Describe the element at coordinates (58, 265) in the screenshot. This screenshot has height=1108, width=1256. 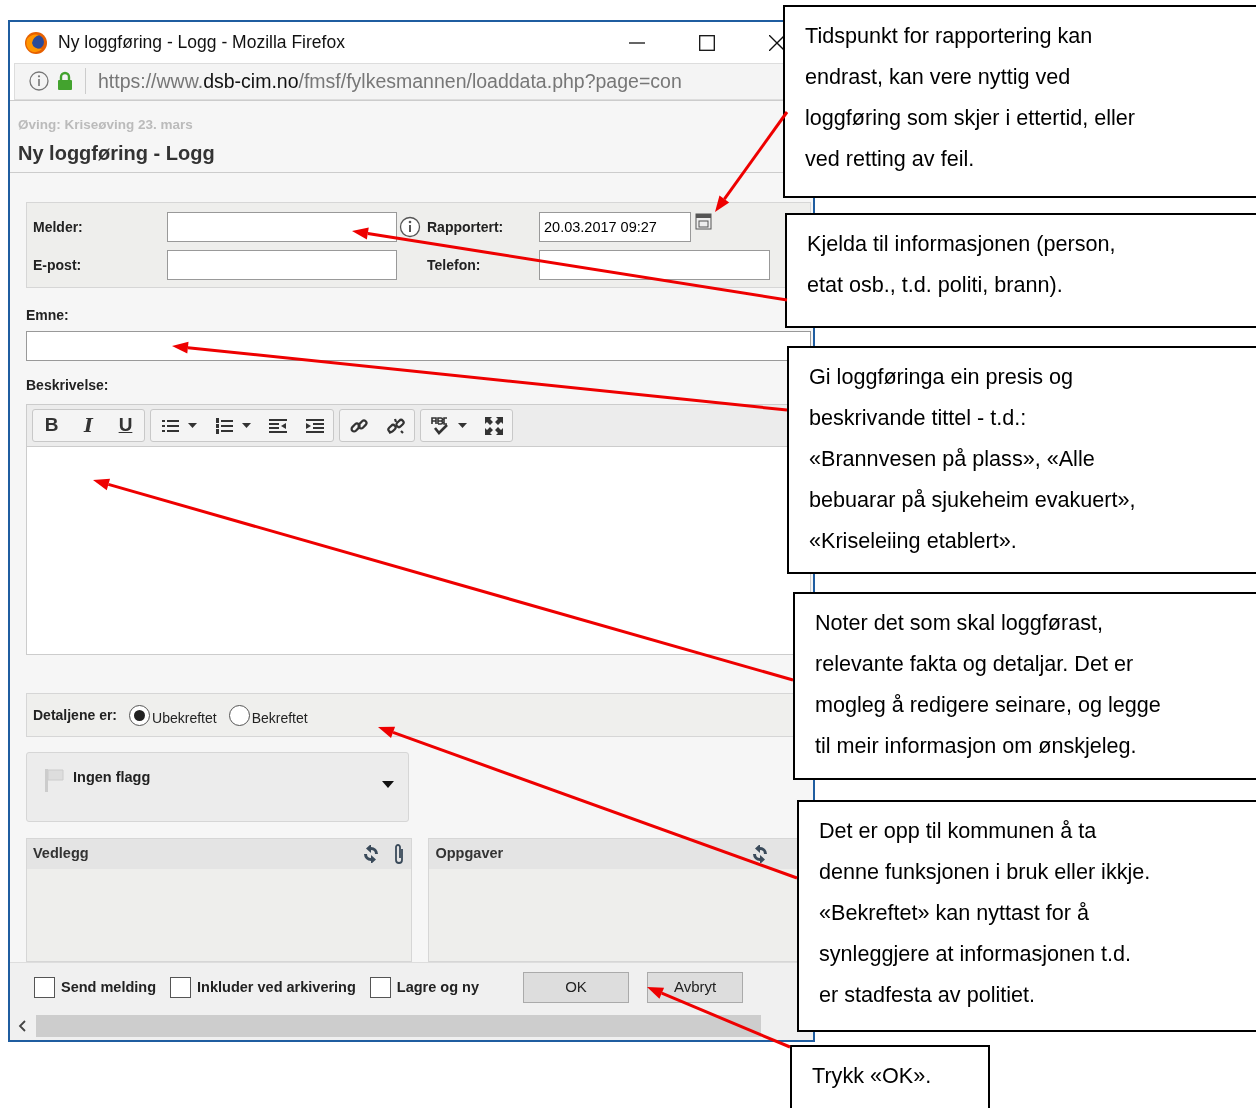
I see `field-label: E-post:` at that location.